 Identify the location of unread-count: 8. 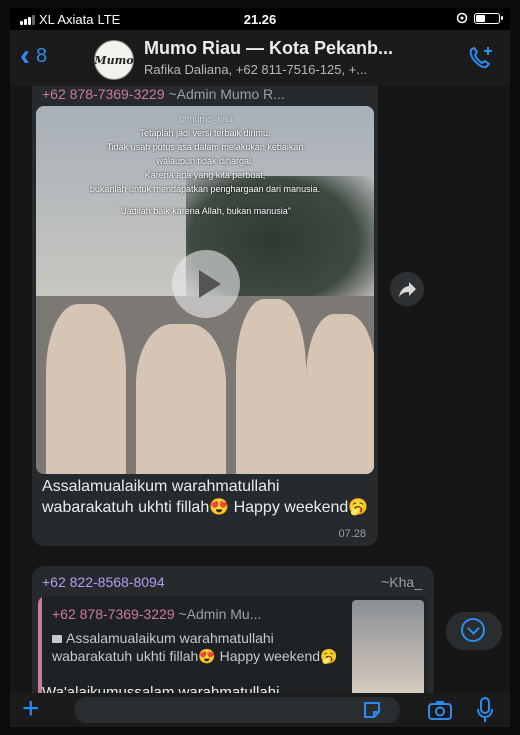
(42, 55).